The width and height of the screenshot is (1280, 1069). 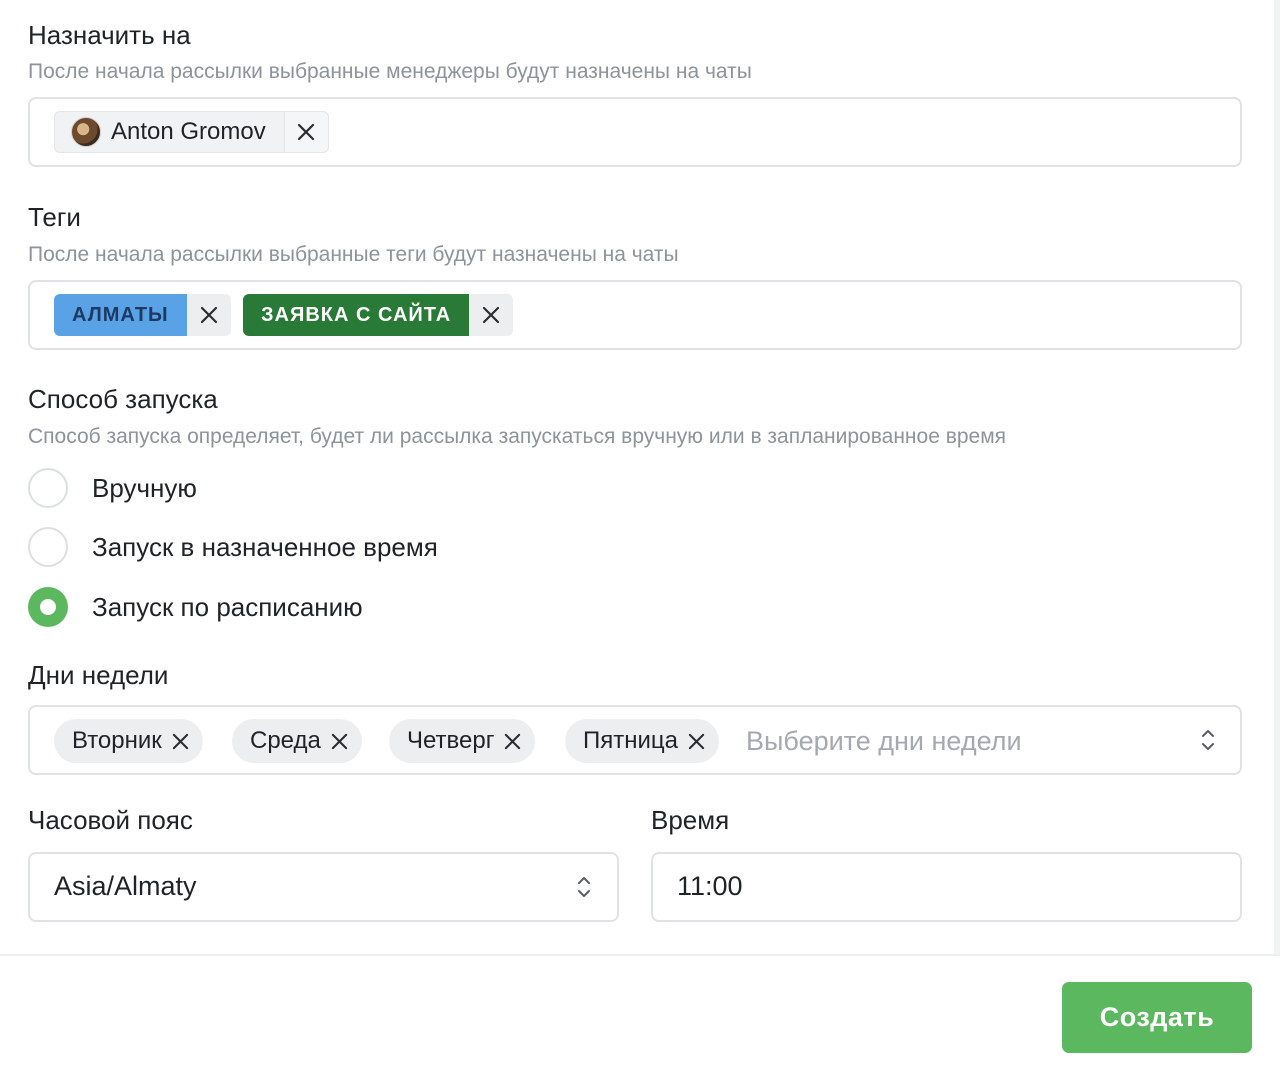 I want to click on assignee-chip: Anton Gromov, so click(x=191, y=132).